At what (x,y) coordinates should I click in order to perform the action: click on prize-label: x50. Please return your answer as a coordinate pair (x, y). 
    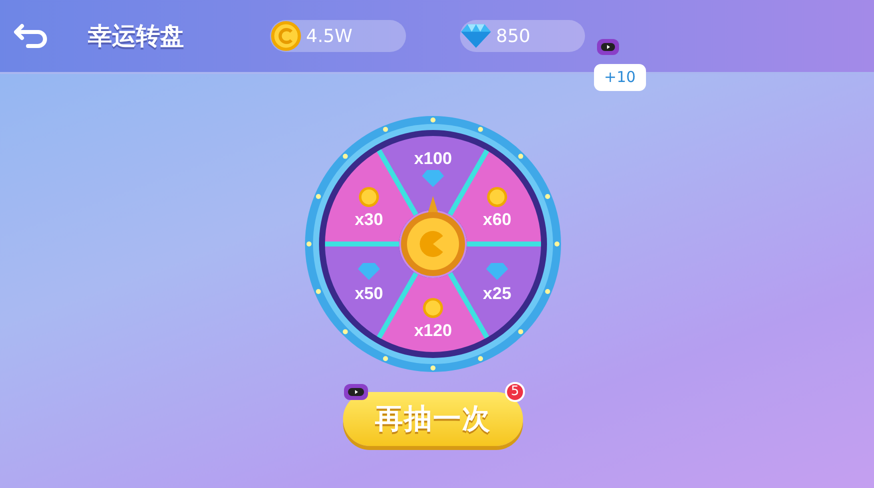
    Looking at the image, I should click on (369, 293).